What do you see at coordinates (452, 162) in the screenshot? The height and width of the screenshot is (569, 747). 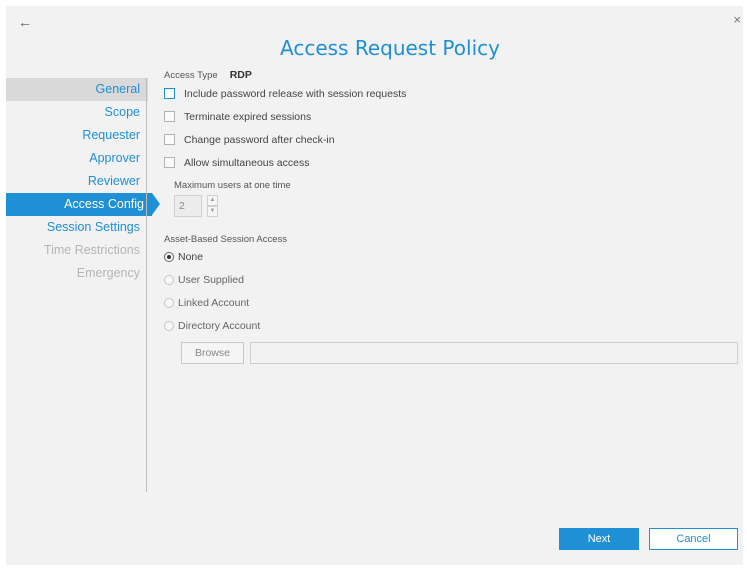 I see `option-allow-simultaneous: Allow simultaneous access` at bounding box center [452, 162].